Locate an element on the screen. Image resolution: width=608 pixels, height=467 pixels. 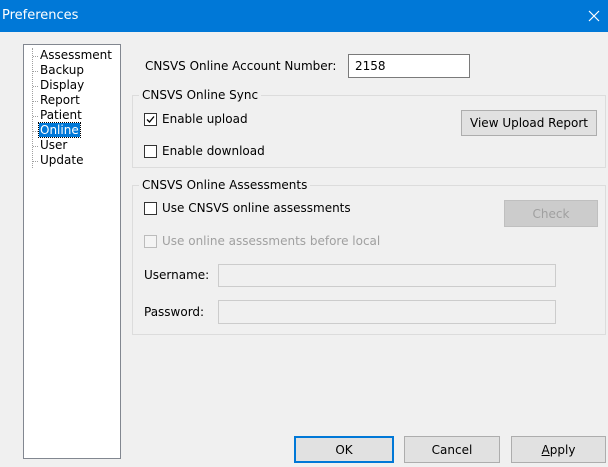
apply-button: Apply is located at coordinates (558, 449).